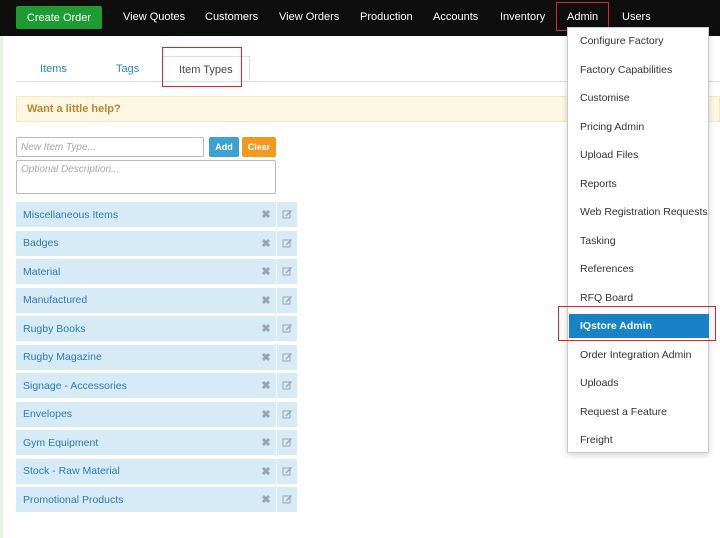 This screenshot has height=538, width=720. I want to click on tab-items: Items, so click(53, 69).